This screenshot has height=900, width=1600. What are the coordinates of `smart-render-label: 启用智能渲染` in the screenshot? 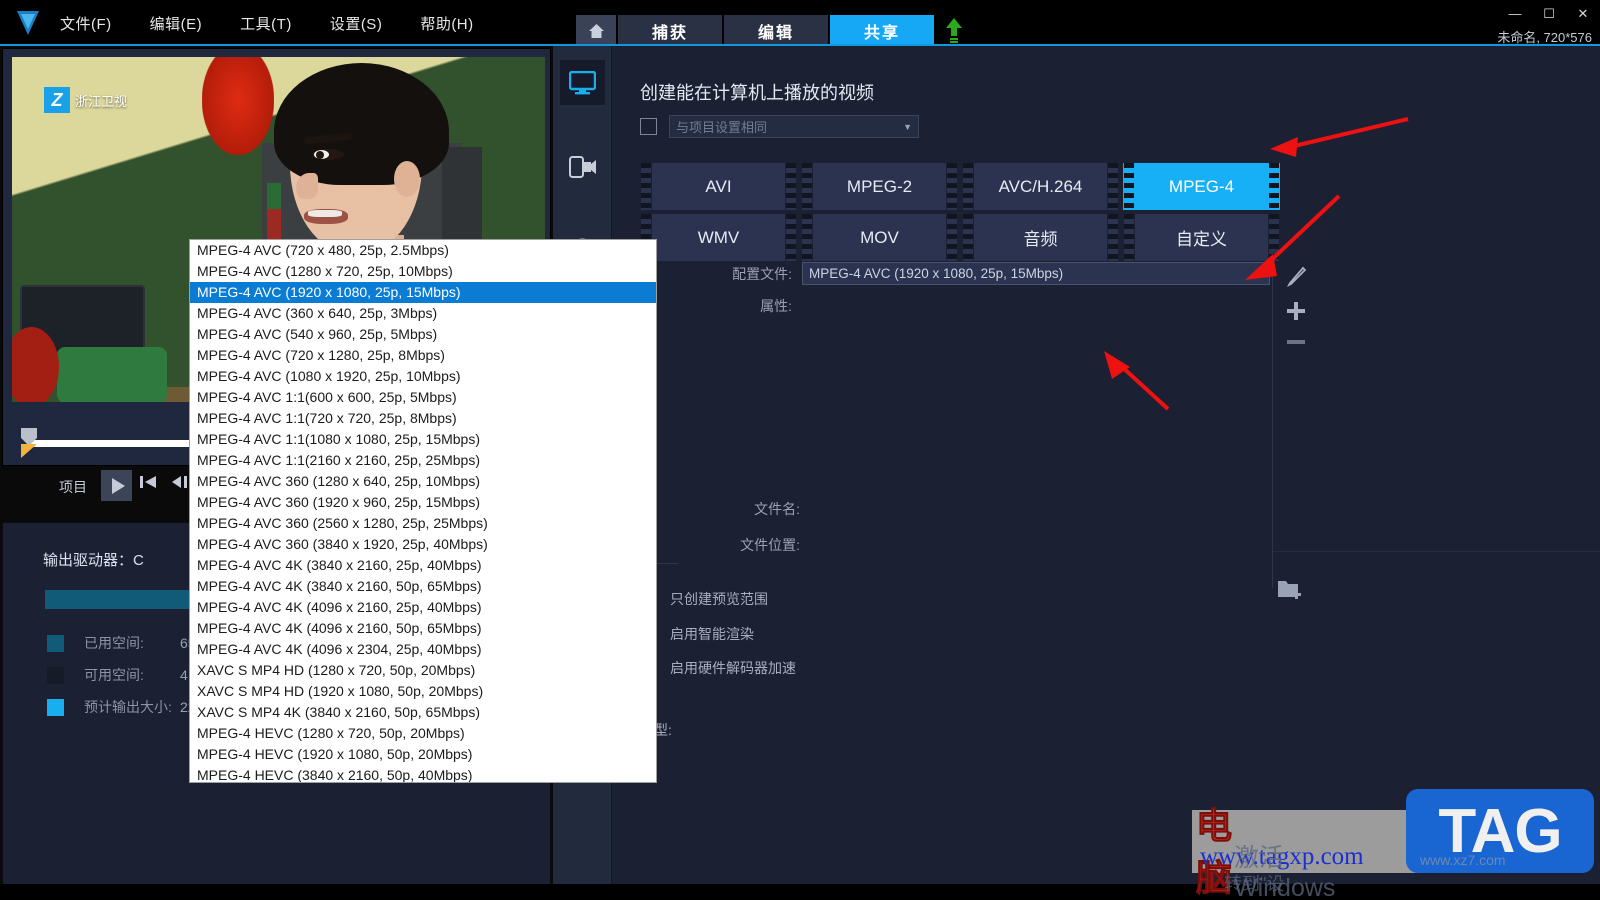 It's located at (712, 634).